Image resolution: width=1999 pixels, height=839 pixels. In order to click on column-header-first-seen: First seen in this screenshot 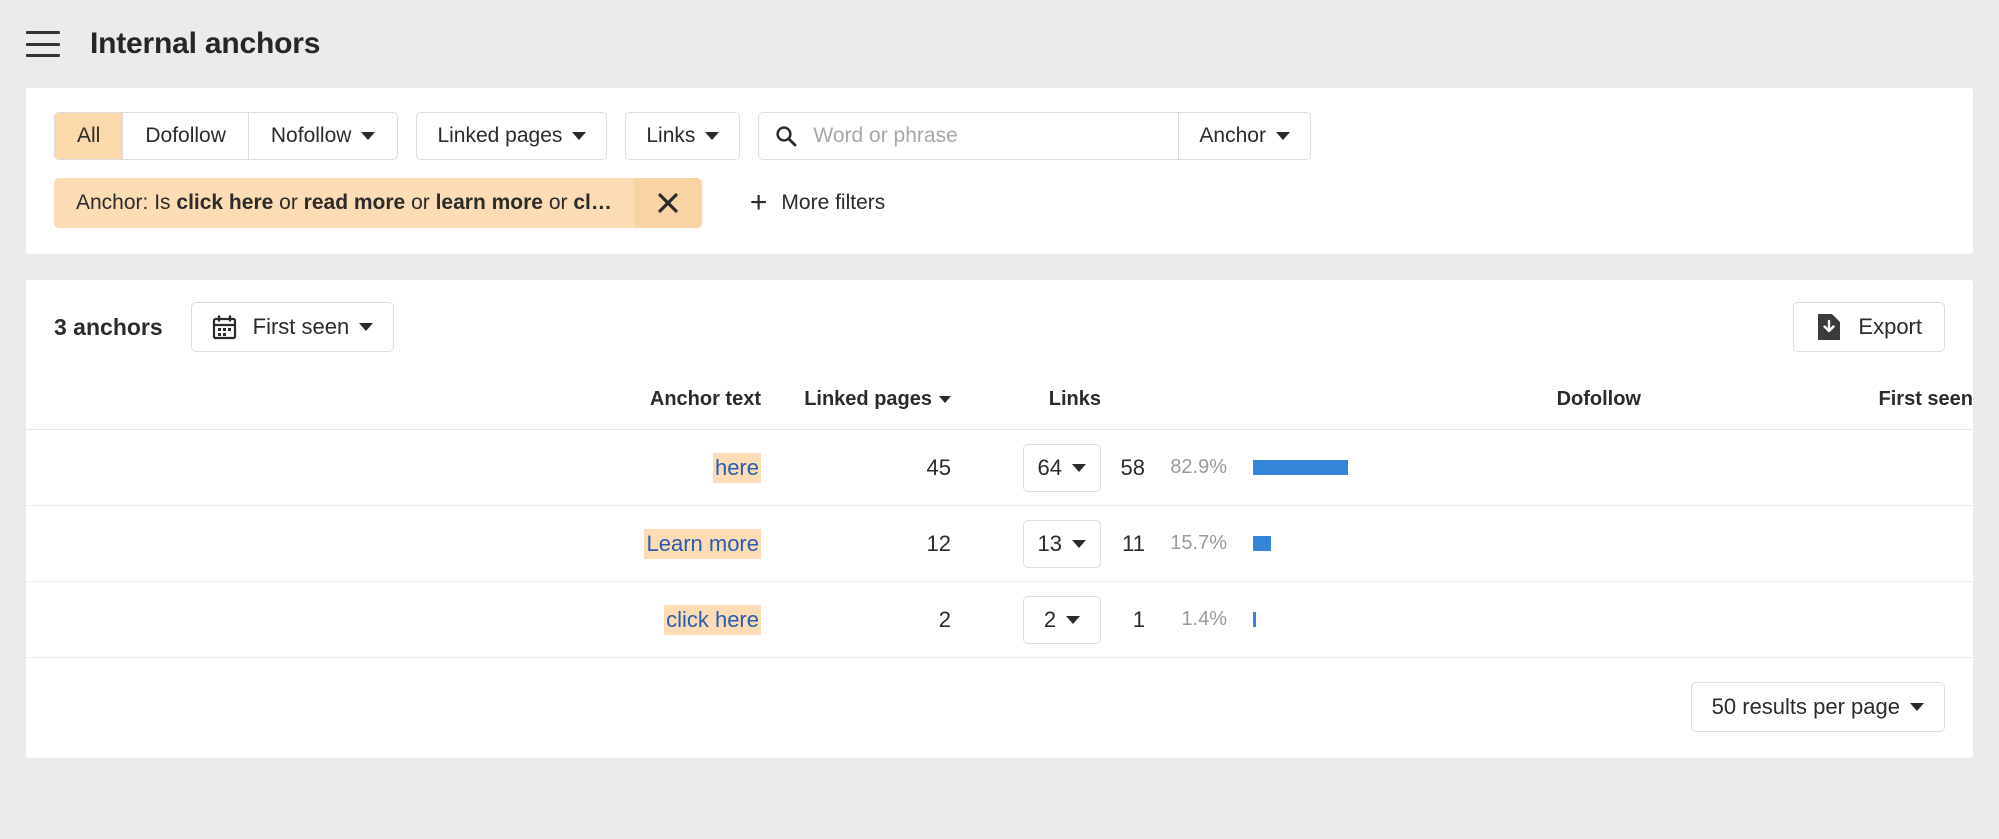, I will do `click(1807, 402)`.